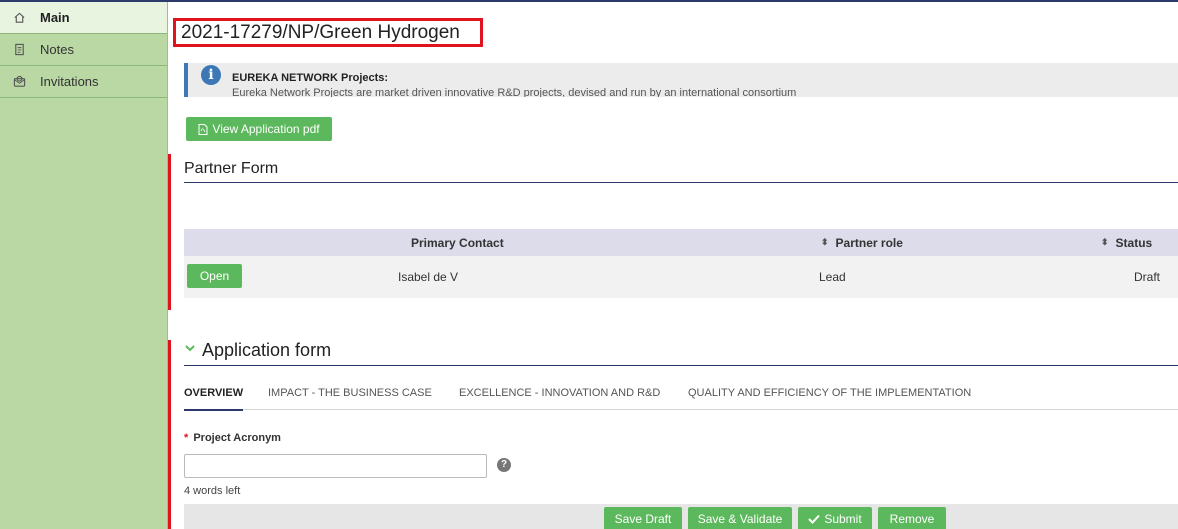 This screenshot has width=1178, height=529. What do you see at coordinates (214, 395) in the screenshot?
I see `tab-overview: OVERVIEW` at bounding box center [214, 395].